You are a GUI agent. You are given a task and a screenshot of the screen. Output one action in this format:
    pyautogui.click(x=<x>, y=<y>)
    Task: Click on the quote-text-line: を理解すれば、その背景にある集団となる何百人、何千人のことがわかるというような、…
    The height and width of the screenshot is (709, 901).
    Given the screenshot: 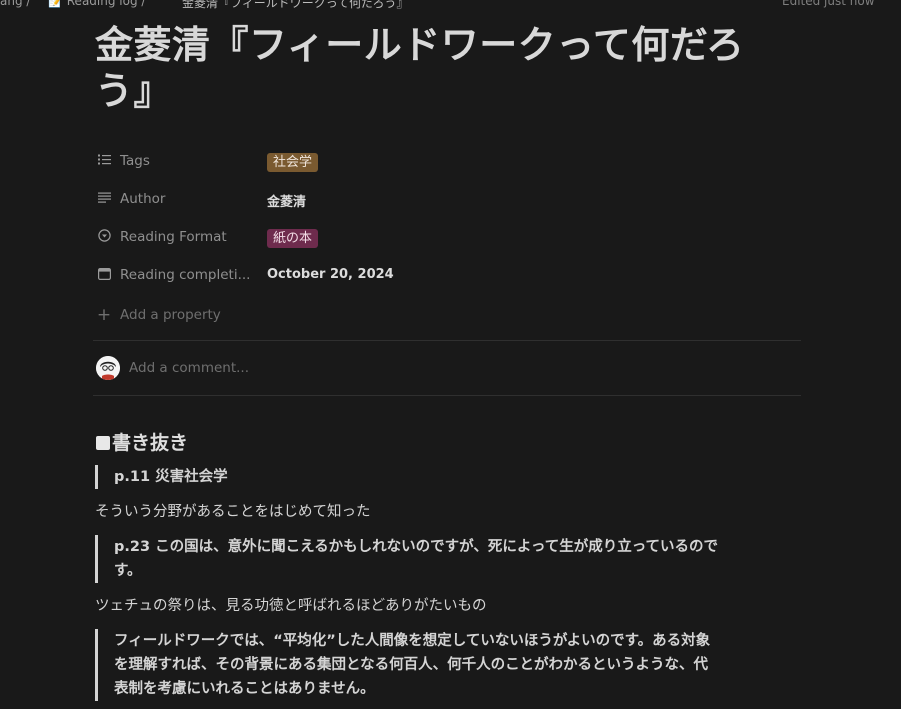 What is the action you would take?
    pyautogui.click(x=411, y=665)
    